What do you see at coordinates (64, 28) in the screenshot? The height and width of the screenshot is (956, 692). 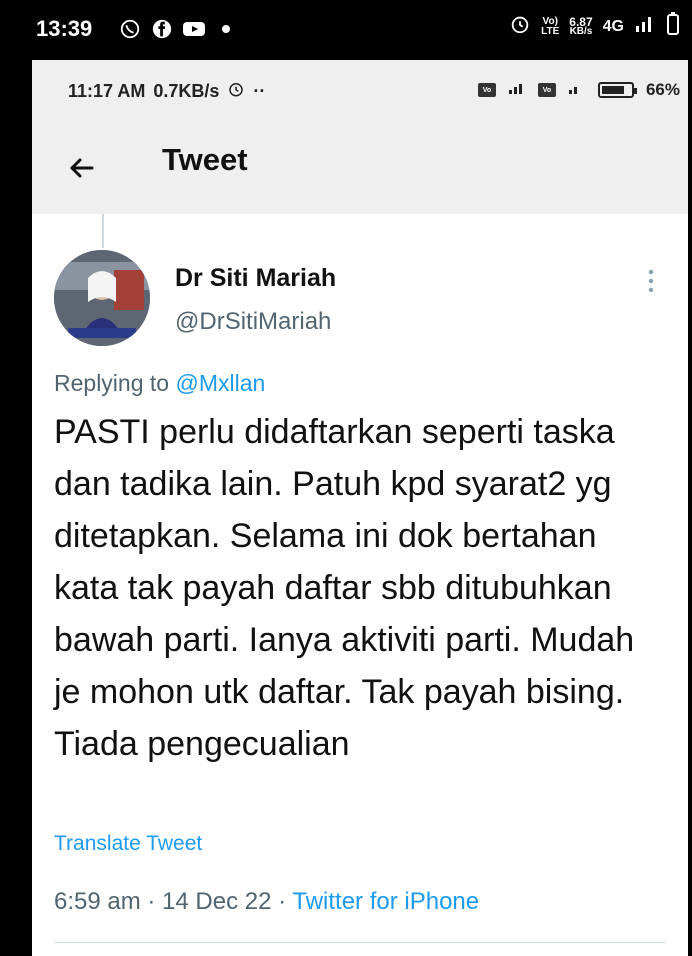 I see `phone-time: 13:39` at bounding box center [64, 28].